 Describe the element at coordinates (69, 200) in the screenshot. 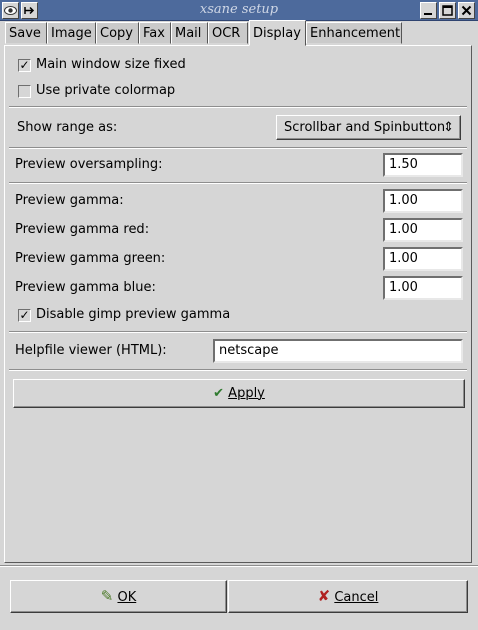

I see `preview-gamma-label: Preview gamma:` at that location.